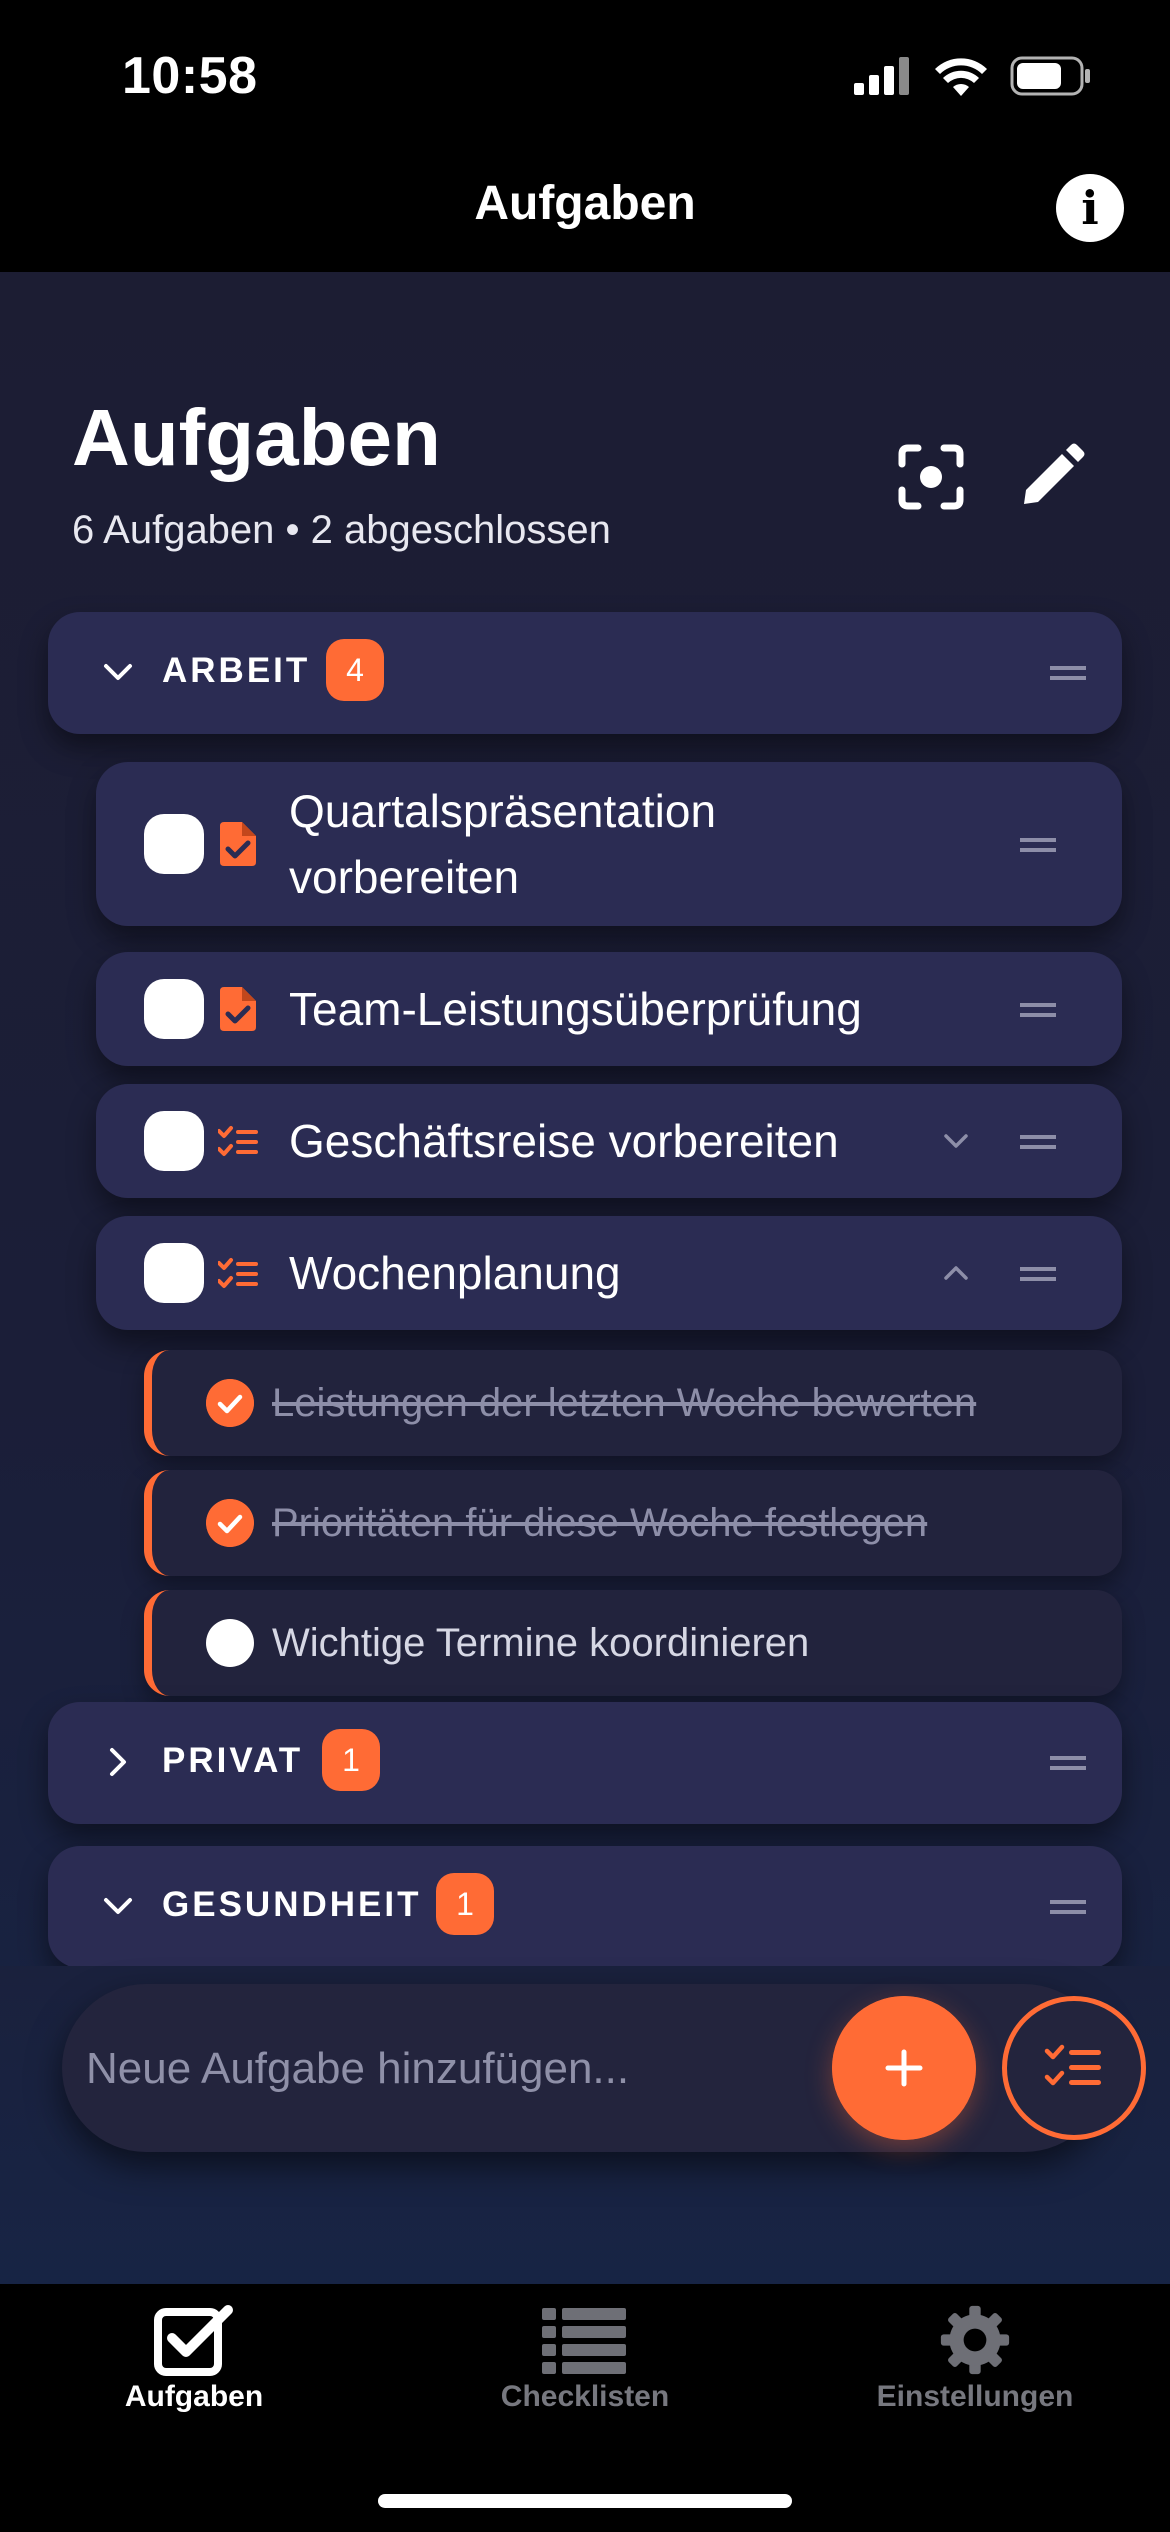 Image resolution: width=1170 pixels, height=2532 pixels. What do you see at coordinates (585, 1763) in the screenshot?
I see `group-privat: PRIVAT 1` at bounding box center [585, 1763].